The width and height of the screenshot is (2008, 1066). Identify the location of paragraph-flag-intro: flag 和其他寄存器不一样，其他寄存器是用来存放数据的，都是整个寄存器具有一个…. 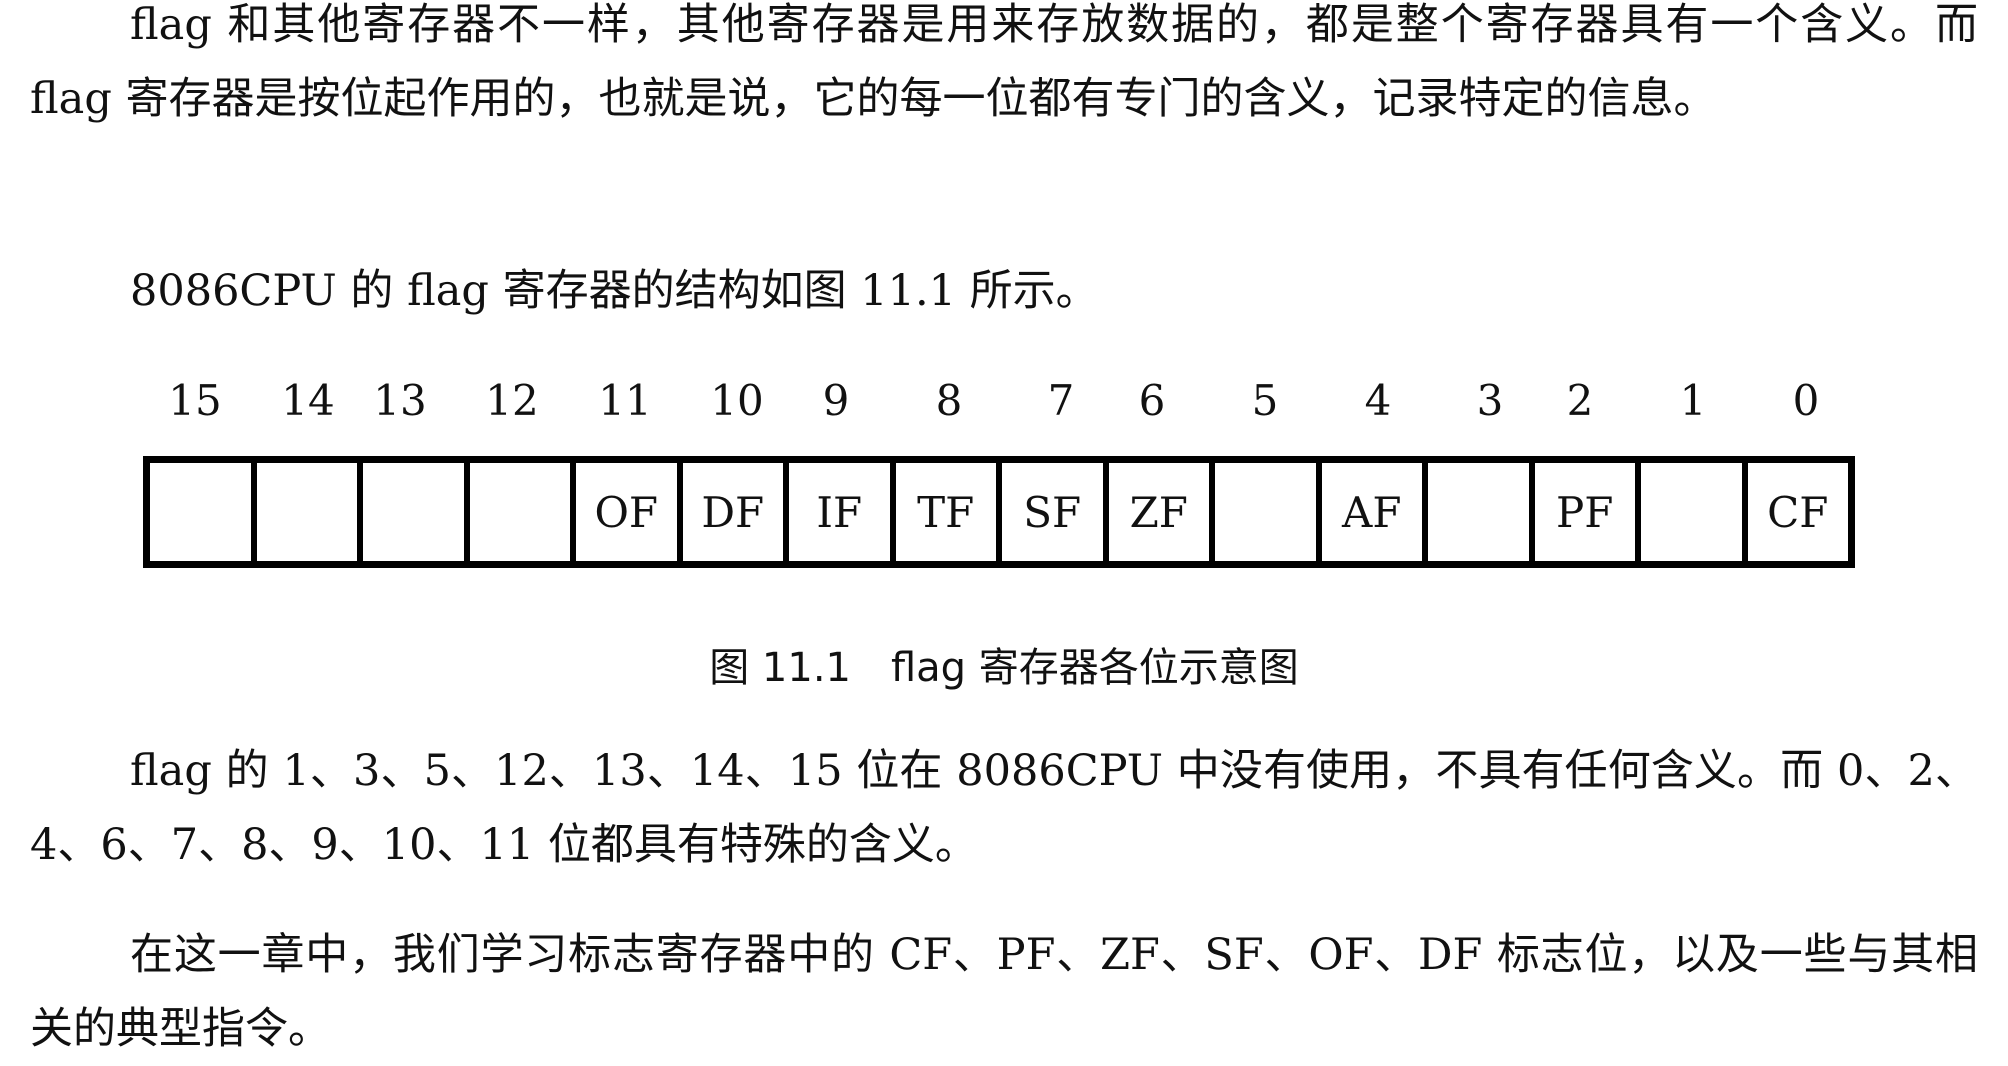
(1004, 62).